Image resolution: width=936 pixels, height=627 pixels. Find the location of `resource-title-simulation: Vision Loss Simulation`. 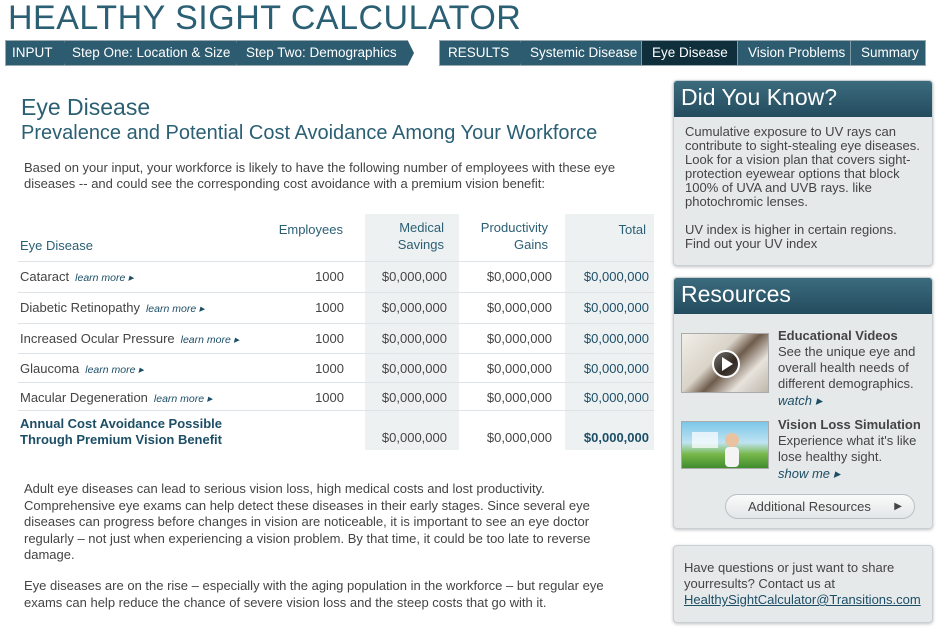

resource-title-simulation: Vision Loss Simulation is located at coordinates (849, 424).